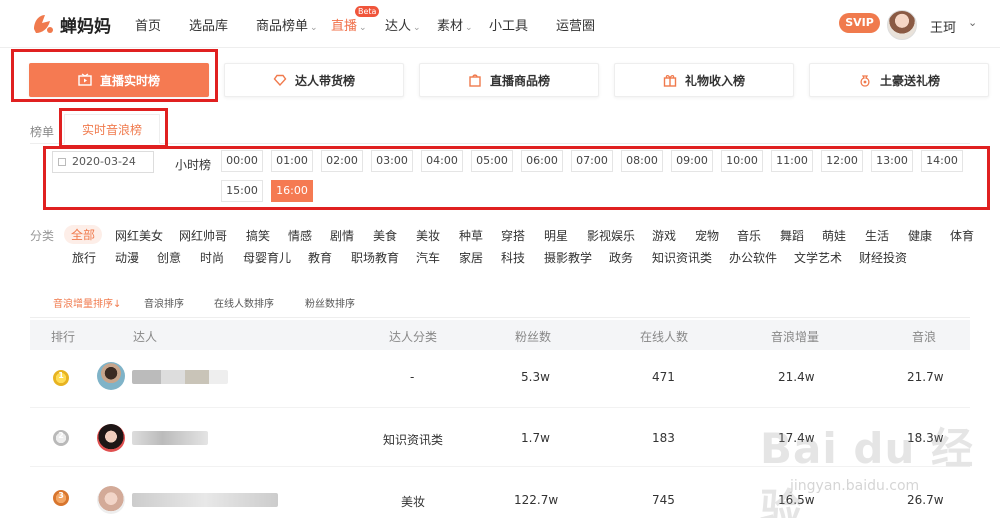 Image resolution: width=1000 pixels, height=518 pixels. What do you see at coordinates (442, 161) in the screenshot?
I see `hour-button: 04:00` at bounding box center [442, 161].